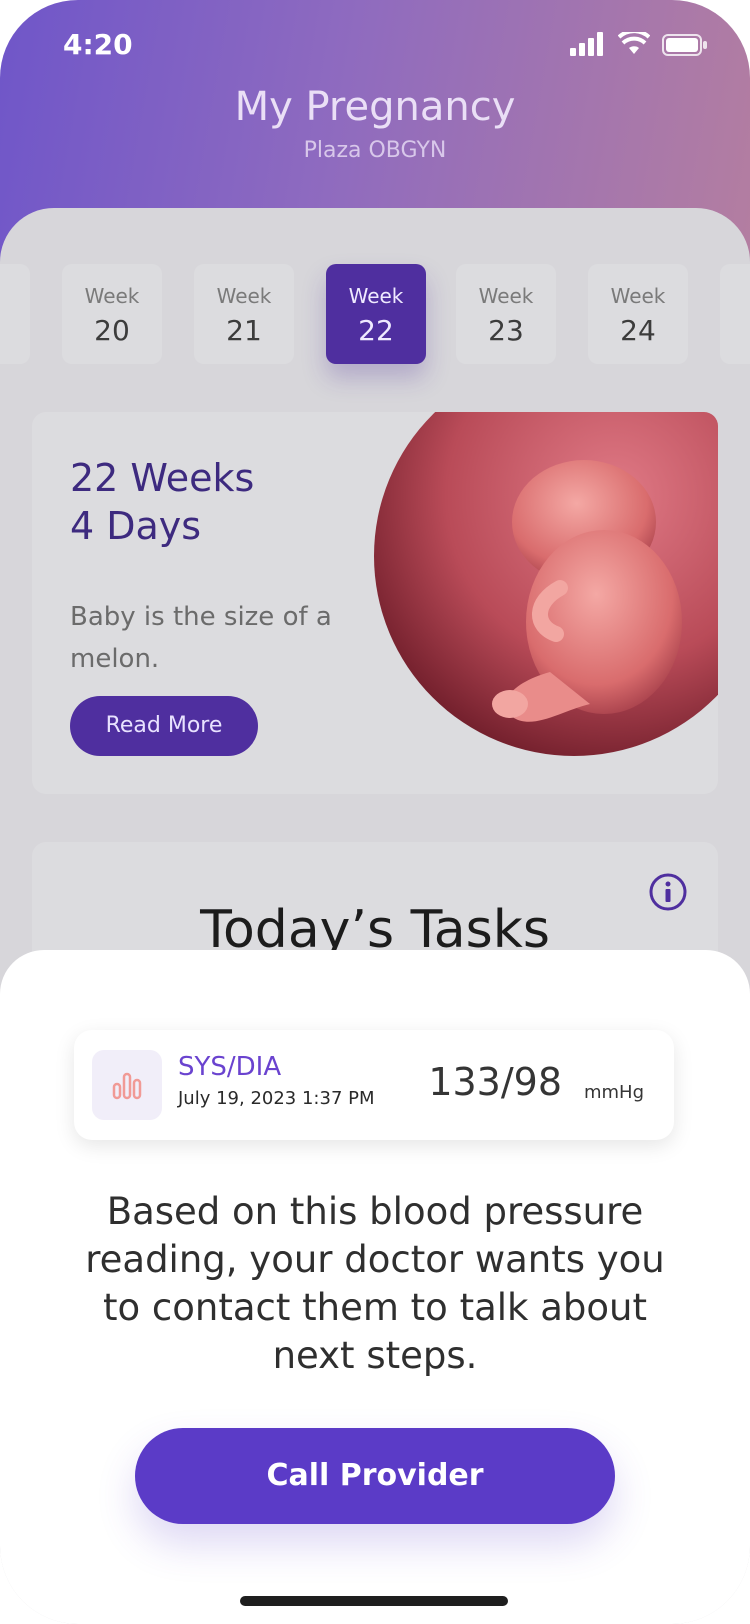 The width and height of the screenshot is (750, 1624). Describe the element at coordinates (136, 526) in the screenshot. I see `week-progress-days: 4 Days` at that location.